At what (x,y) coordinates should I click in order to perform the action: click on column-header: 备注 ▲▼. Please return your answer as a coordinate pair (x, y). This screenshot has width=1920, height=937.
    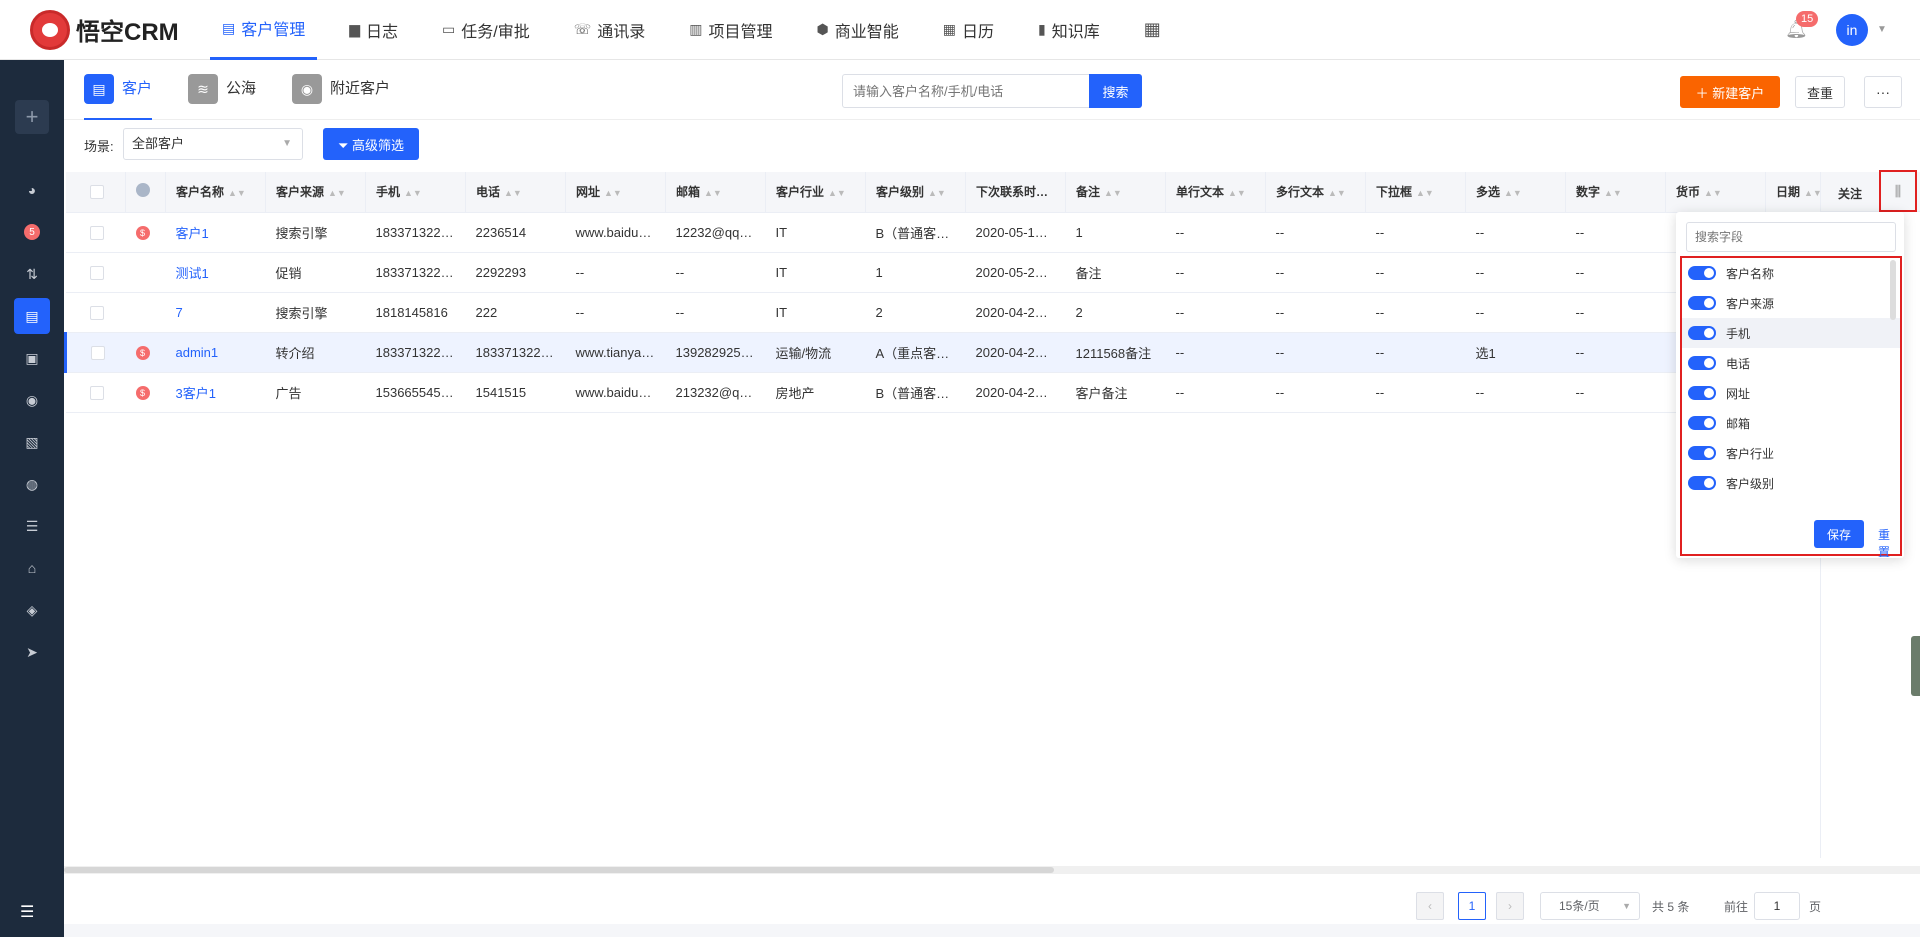
    Looking at the image, I should click on (1115, 192).